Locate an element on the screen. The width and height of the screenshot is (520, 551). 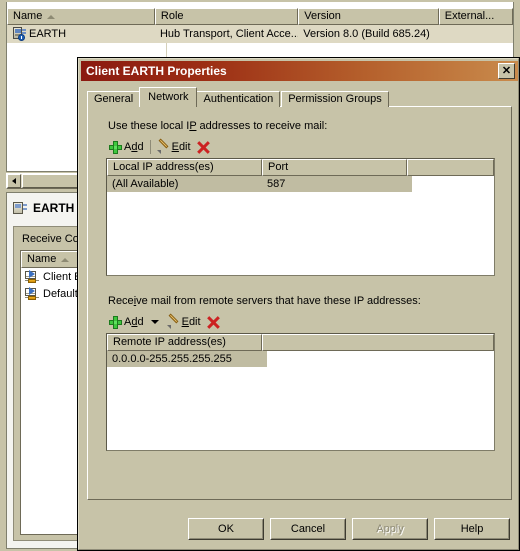
chevron-left-icon is located at coordinates (14, 181).